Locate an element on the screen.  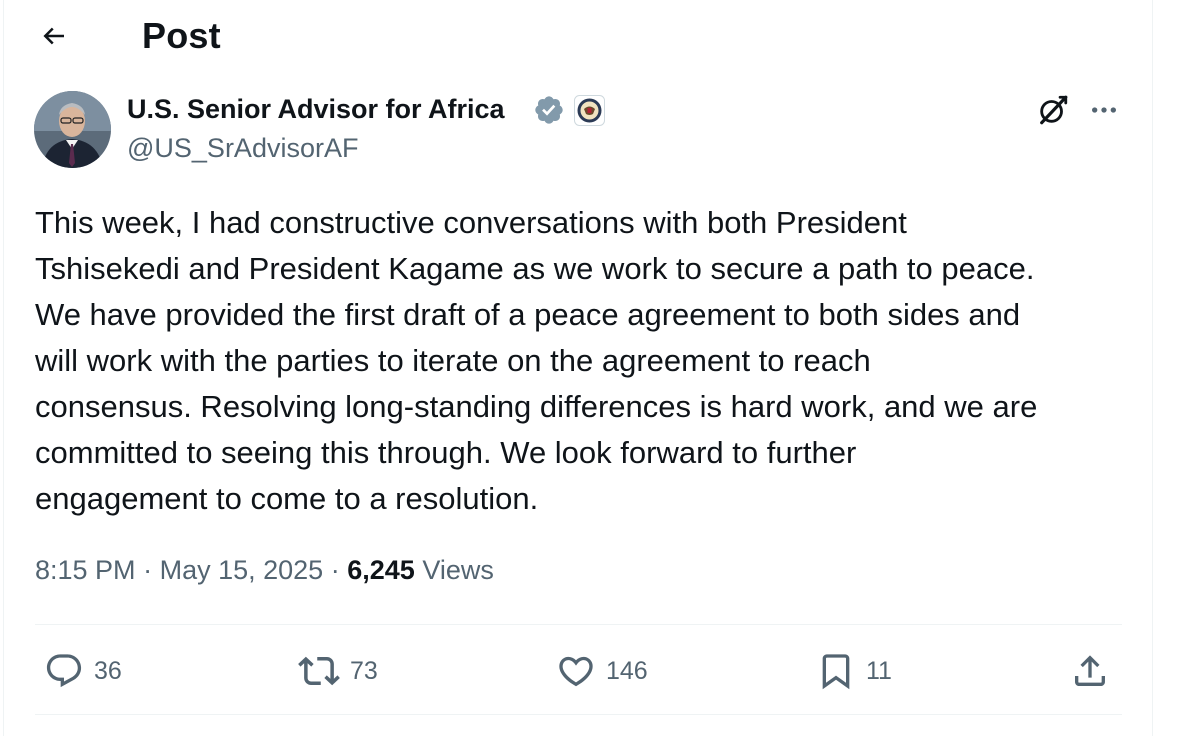
reply-count: 36 is located at coordinates (108, 670).